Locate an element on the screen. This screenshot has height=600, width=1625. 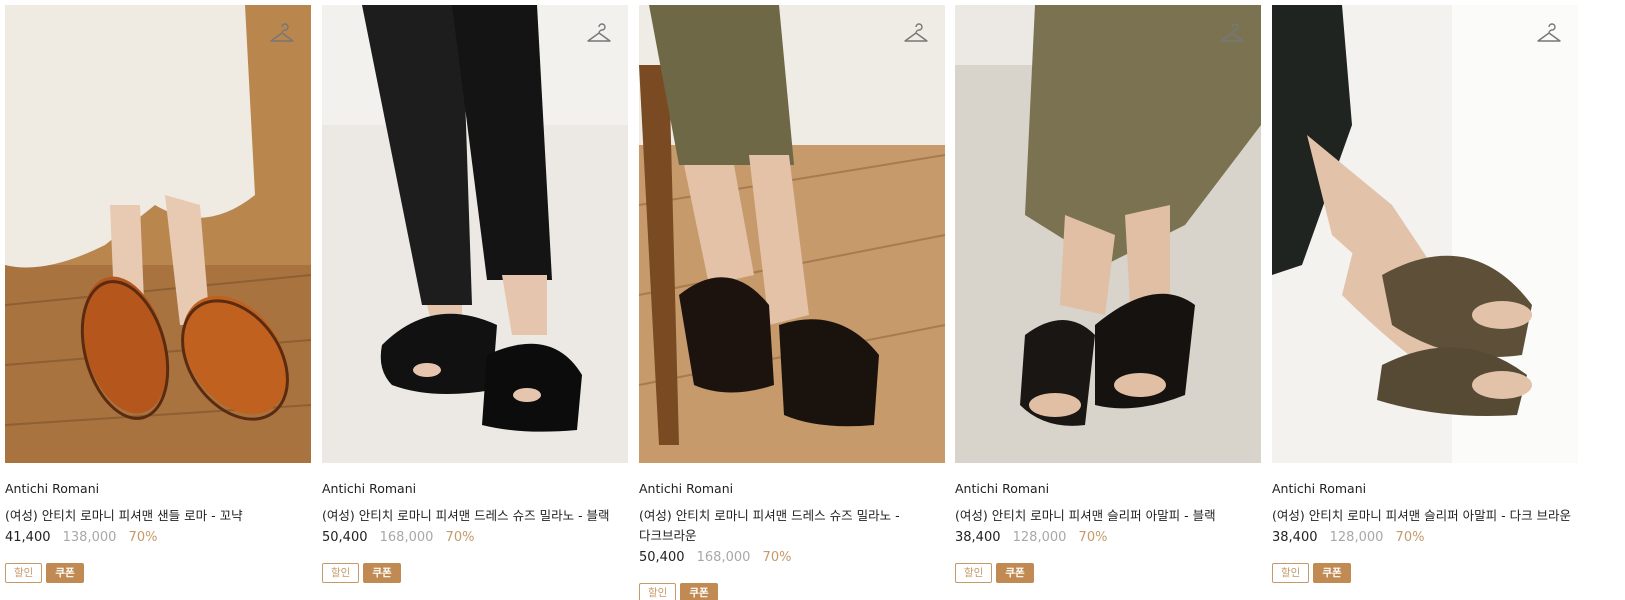
product-title: (여성) 안티치 로마니 피셔맨 슬리퍼 아말피 - 블랙 is located at coordinates (1108, 516).